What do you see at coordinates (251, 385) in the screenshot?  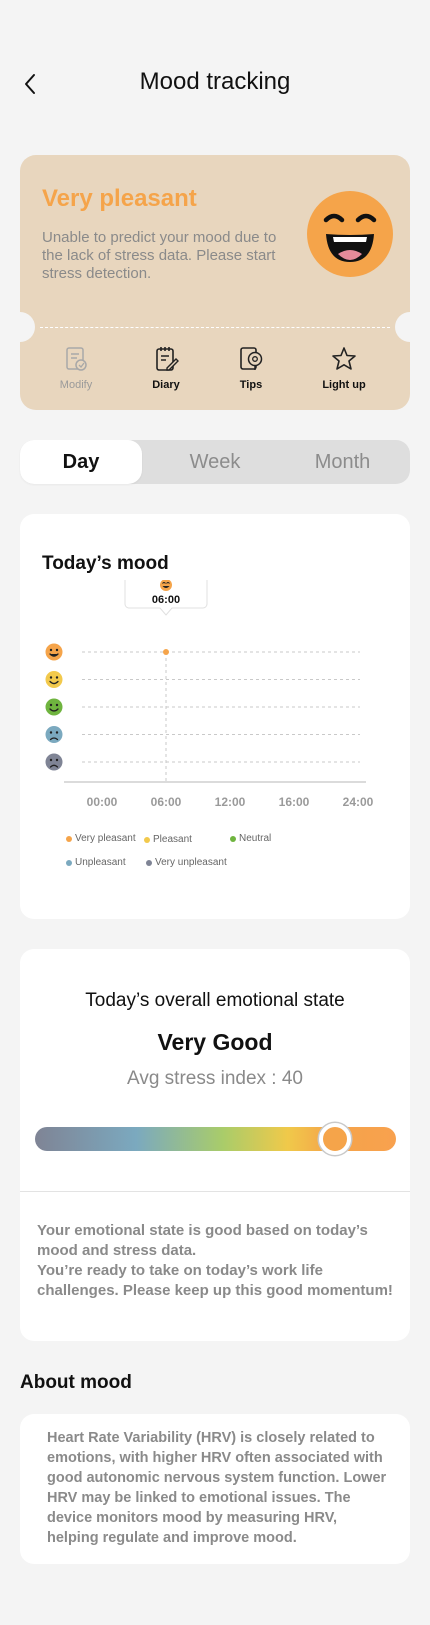 I see `tips-label: Tips` at bounding box center [251, 385].